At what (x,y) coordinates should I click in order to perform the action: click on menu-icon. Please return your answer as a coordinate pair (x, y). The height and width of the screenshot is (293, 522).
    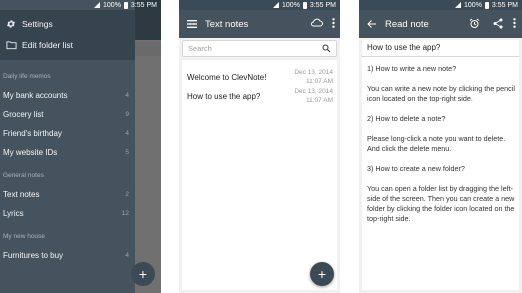
    Looking at the image, I should click on (192, 24).